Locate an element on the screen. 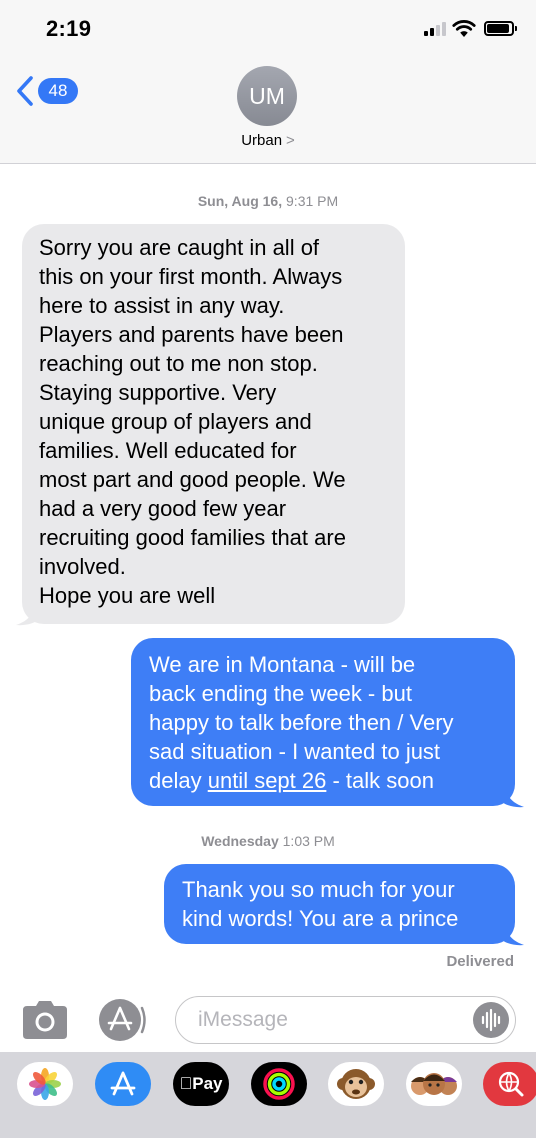  message-line: unique group of players and is located at coordinates (175, 421).